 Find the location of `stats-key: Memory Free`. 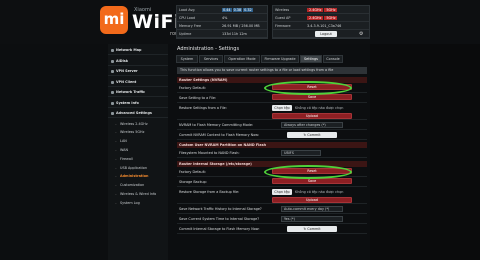

stats-key: Memory Free is located at coordinates (190, 26).